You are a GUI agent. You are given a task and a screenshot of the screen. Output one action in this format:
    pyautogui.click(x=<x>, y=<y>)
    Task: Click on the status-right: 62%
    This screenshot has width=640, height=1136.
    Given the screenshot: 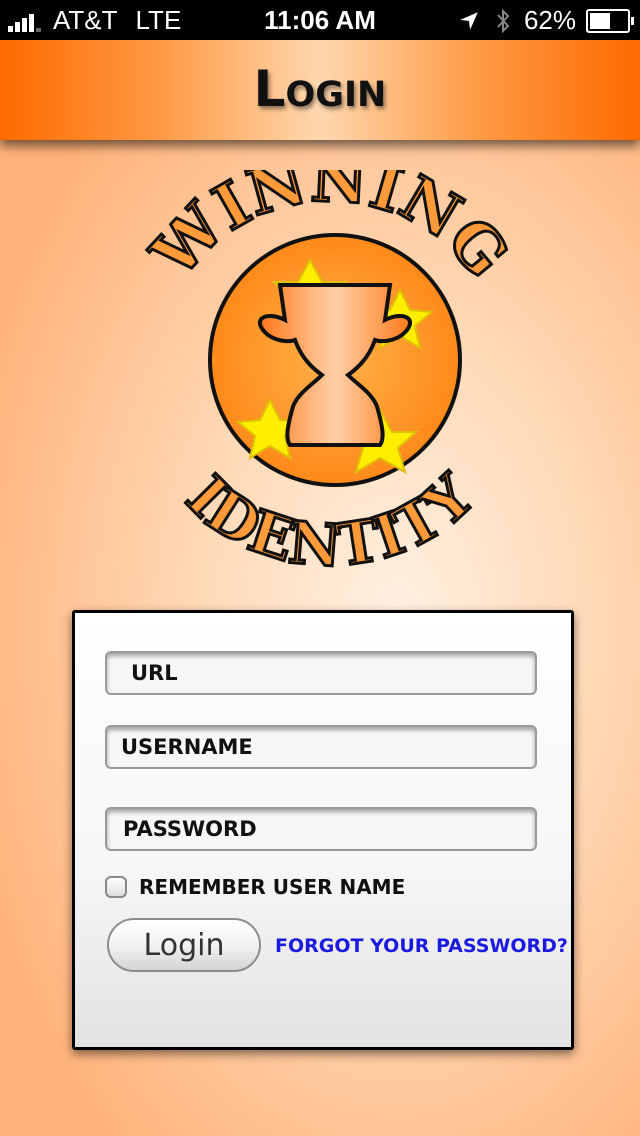 What is the action you would take?
    pyautogui.click(x=546, y=20)
    